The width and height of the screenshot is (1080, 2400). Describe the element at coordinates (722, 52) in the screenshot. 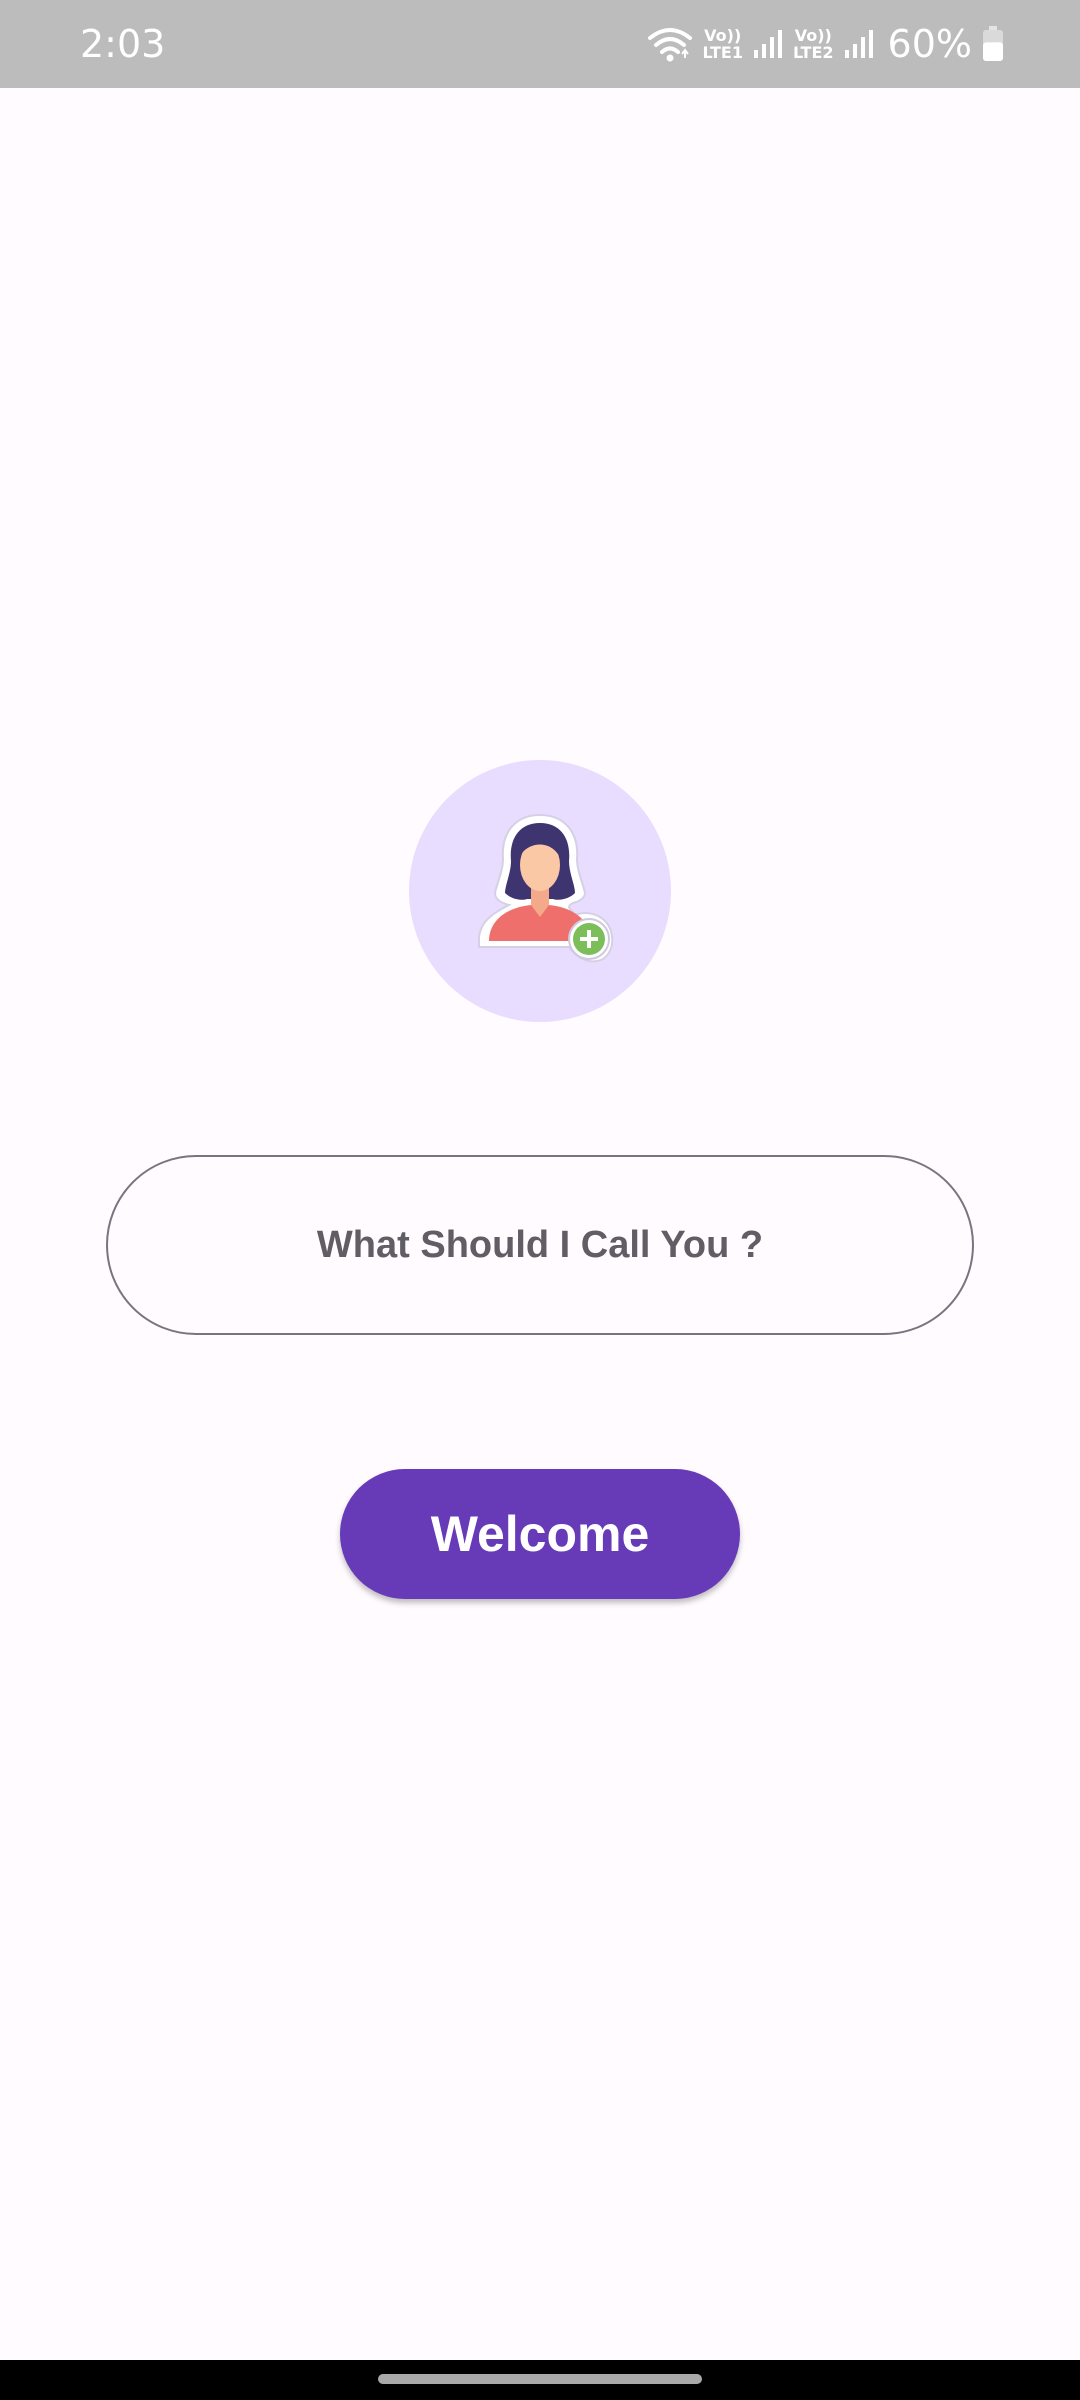

I see `sim1-network: LTE1` at that location.